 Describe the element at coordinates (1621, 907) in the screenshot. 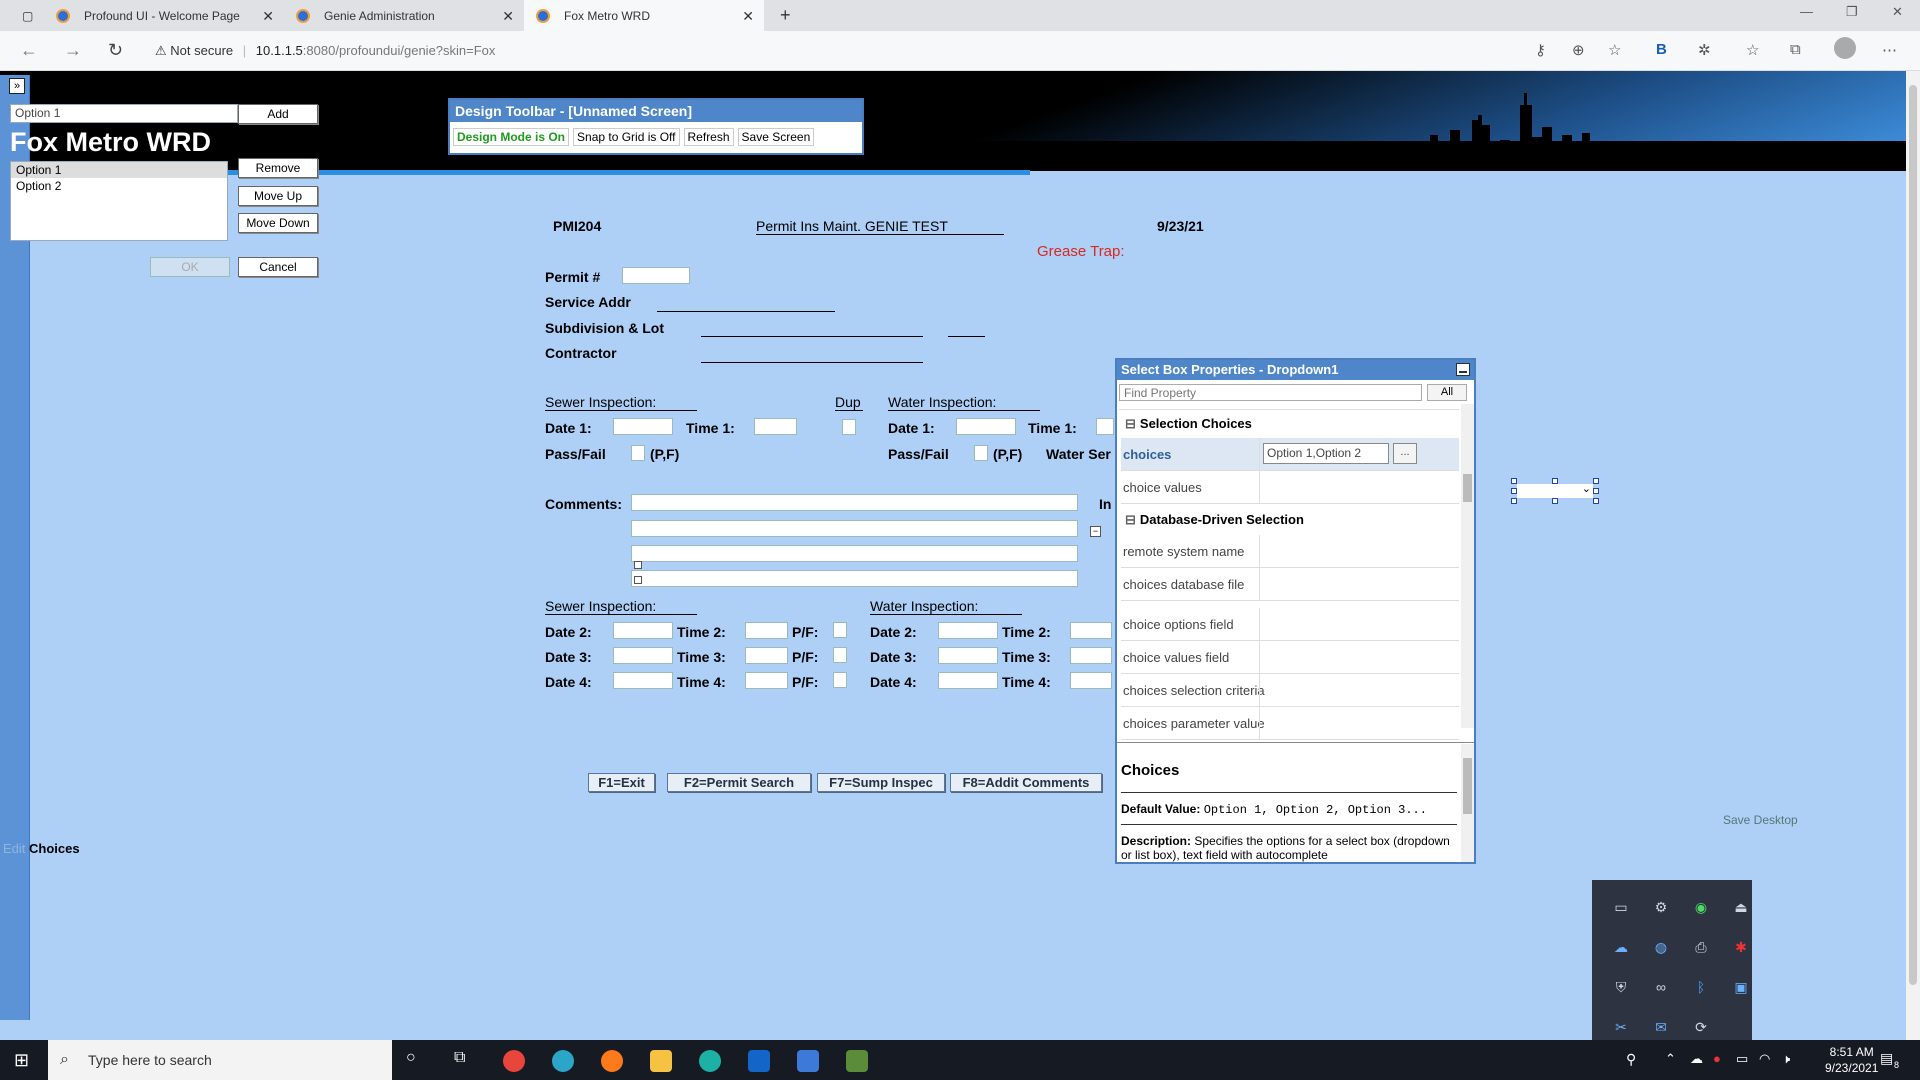

I see `monitor-icon: ▭` at that location.